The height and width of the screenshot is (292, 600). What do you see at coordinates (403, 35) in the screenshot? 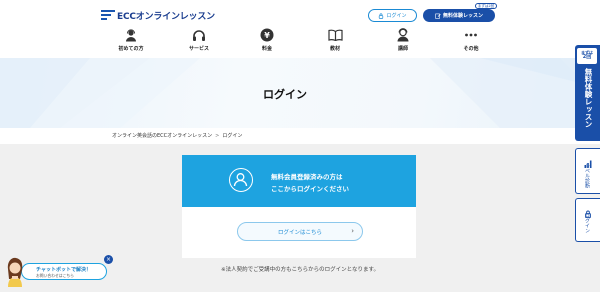
I see `teacher-icon` at bounding box center [403, 35].